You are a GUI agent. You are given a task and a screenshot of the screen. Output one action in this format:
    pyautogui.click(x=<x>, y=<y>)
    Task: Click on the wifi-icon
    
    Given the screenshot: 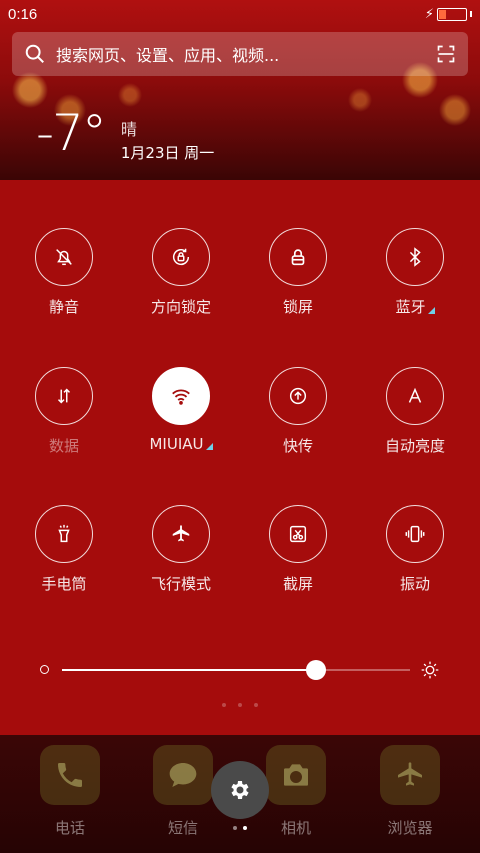 What is the action you would take?
    pyautogui.click(x=181, y=397)
    